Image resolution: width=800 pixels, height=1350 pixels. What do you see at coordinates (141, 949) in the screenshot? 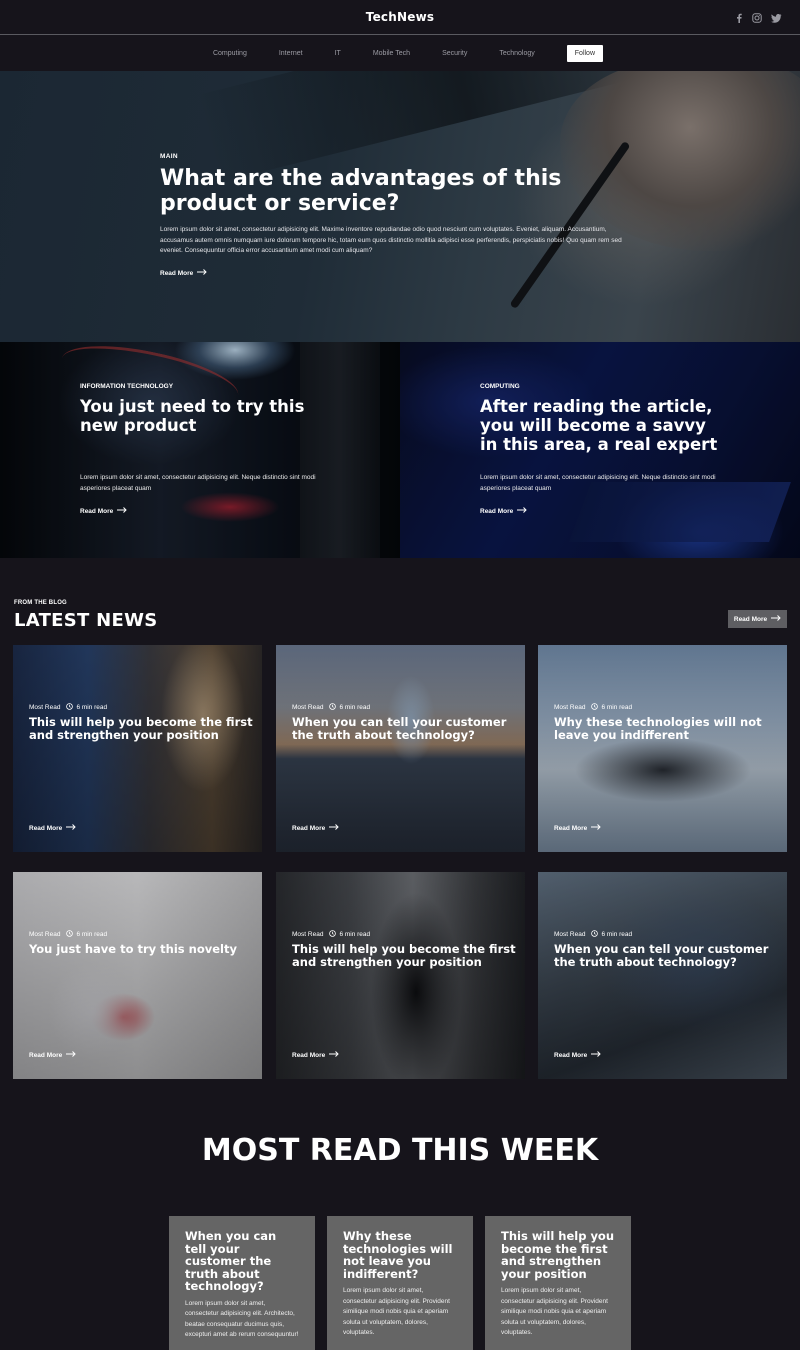
I see `card-title: You just have to try this novelty` at bounding box center [141, 949].